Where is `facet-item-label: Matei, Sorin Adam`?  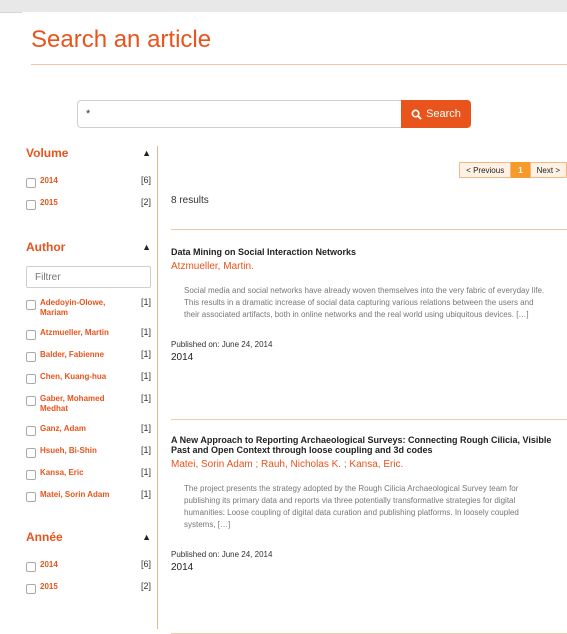
facet-item-label: Matei, Sorin Adam is located at coordinates (82, 495).